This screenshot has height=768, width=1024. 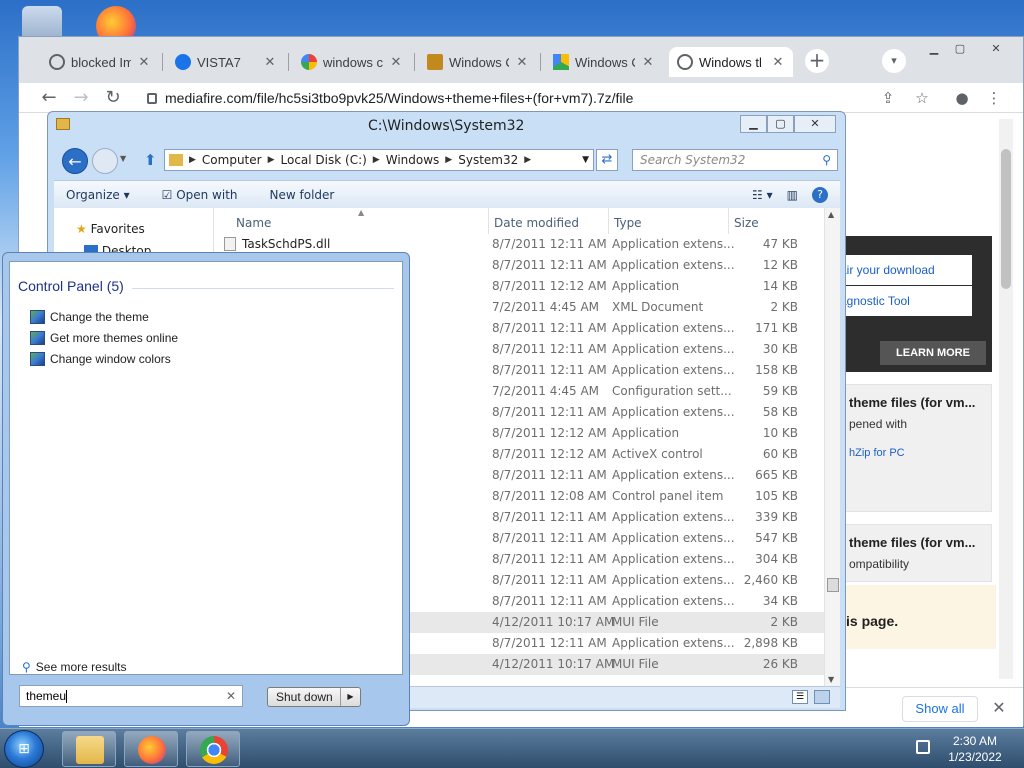 I want to click on details-view-icon: ☰, so click(x=800, y=697).